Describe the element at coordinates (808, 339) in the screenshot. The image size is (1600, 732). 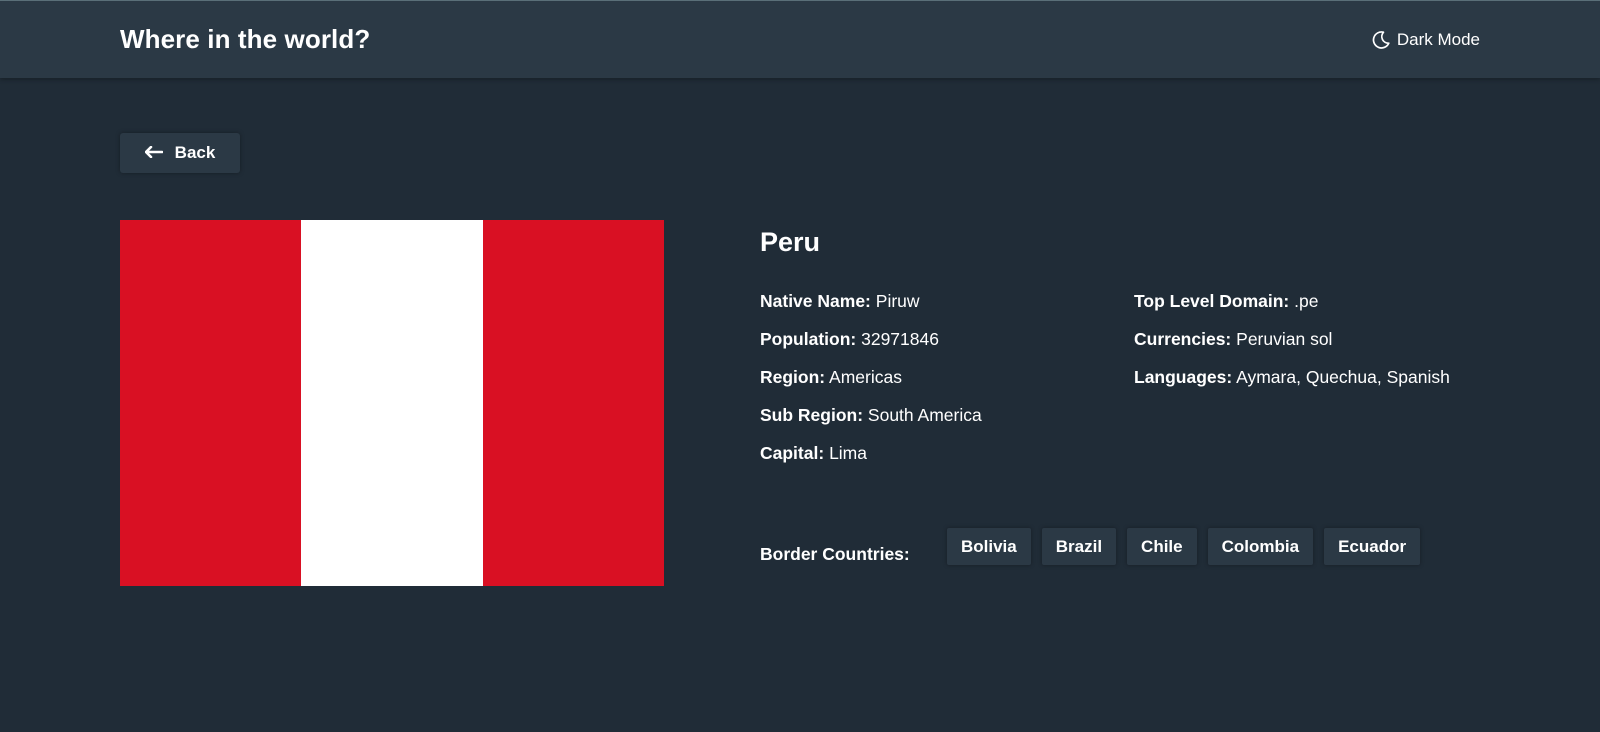
I see `detail-label: Population:` at that location.